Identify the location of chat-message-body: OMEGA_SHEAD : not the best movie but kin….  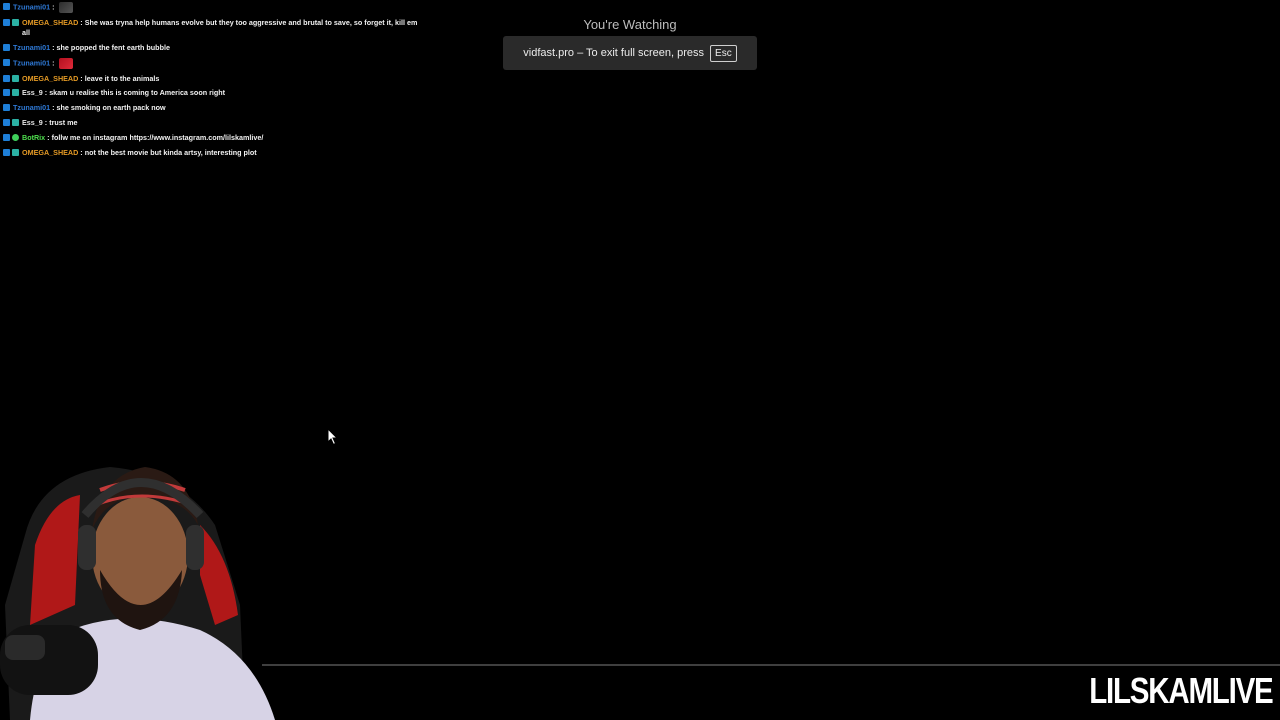
(139, 153).